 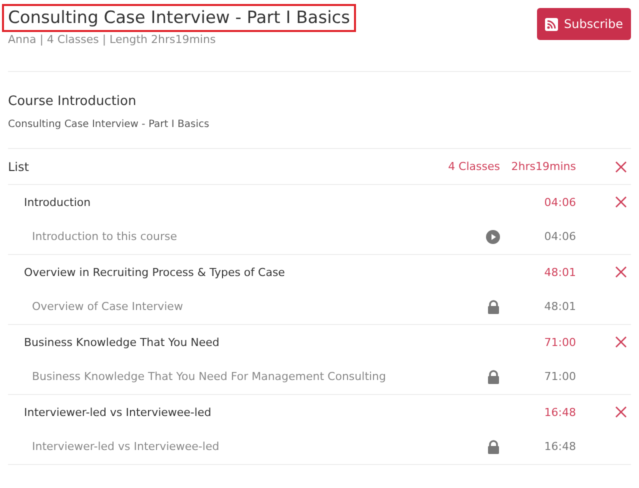 I want to click on lesson-duration: 16:48, so click(x=559, y=446).